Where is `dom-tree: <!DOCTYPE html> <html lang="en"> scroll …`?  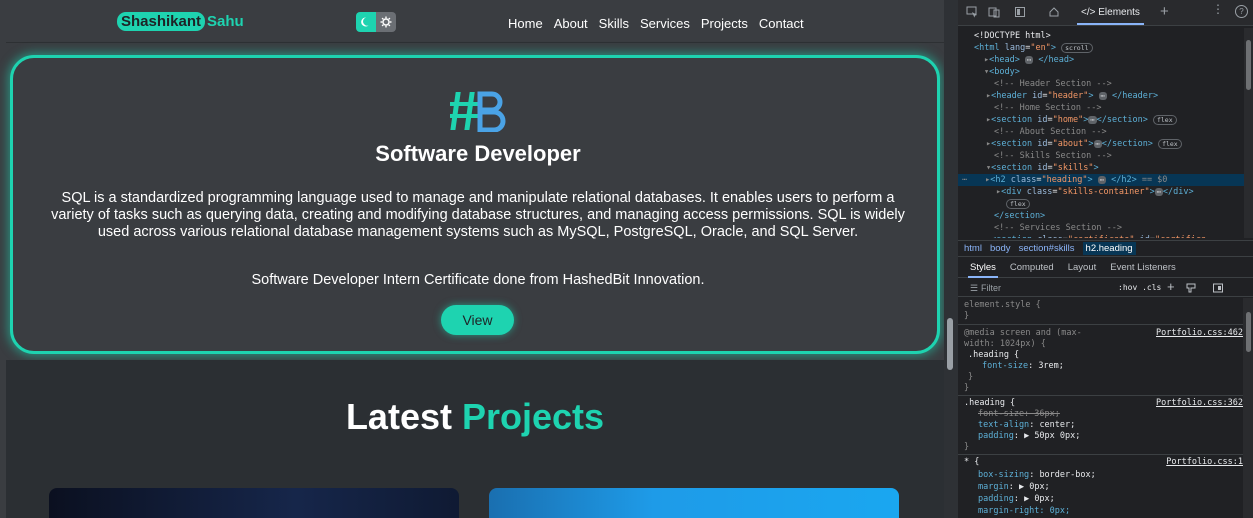 dom-tree: <!DOCTYPE html> <html lang="en"> scroll … is located at coordinates (1101, 133).